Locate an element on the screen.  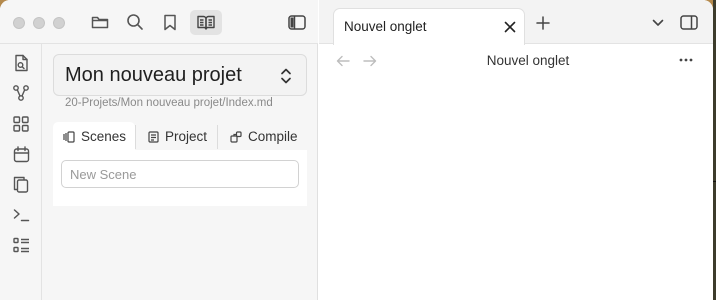
ribbon is located at coordinates (21, 172).